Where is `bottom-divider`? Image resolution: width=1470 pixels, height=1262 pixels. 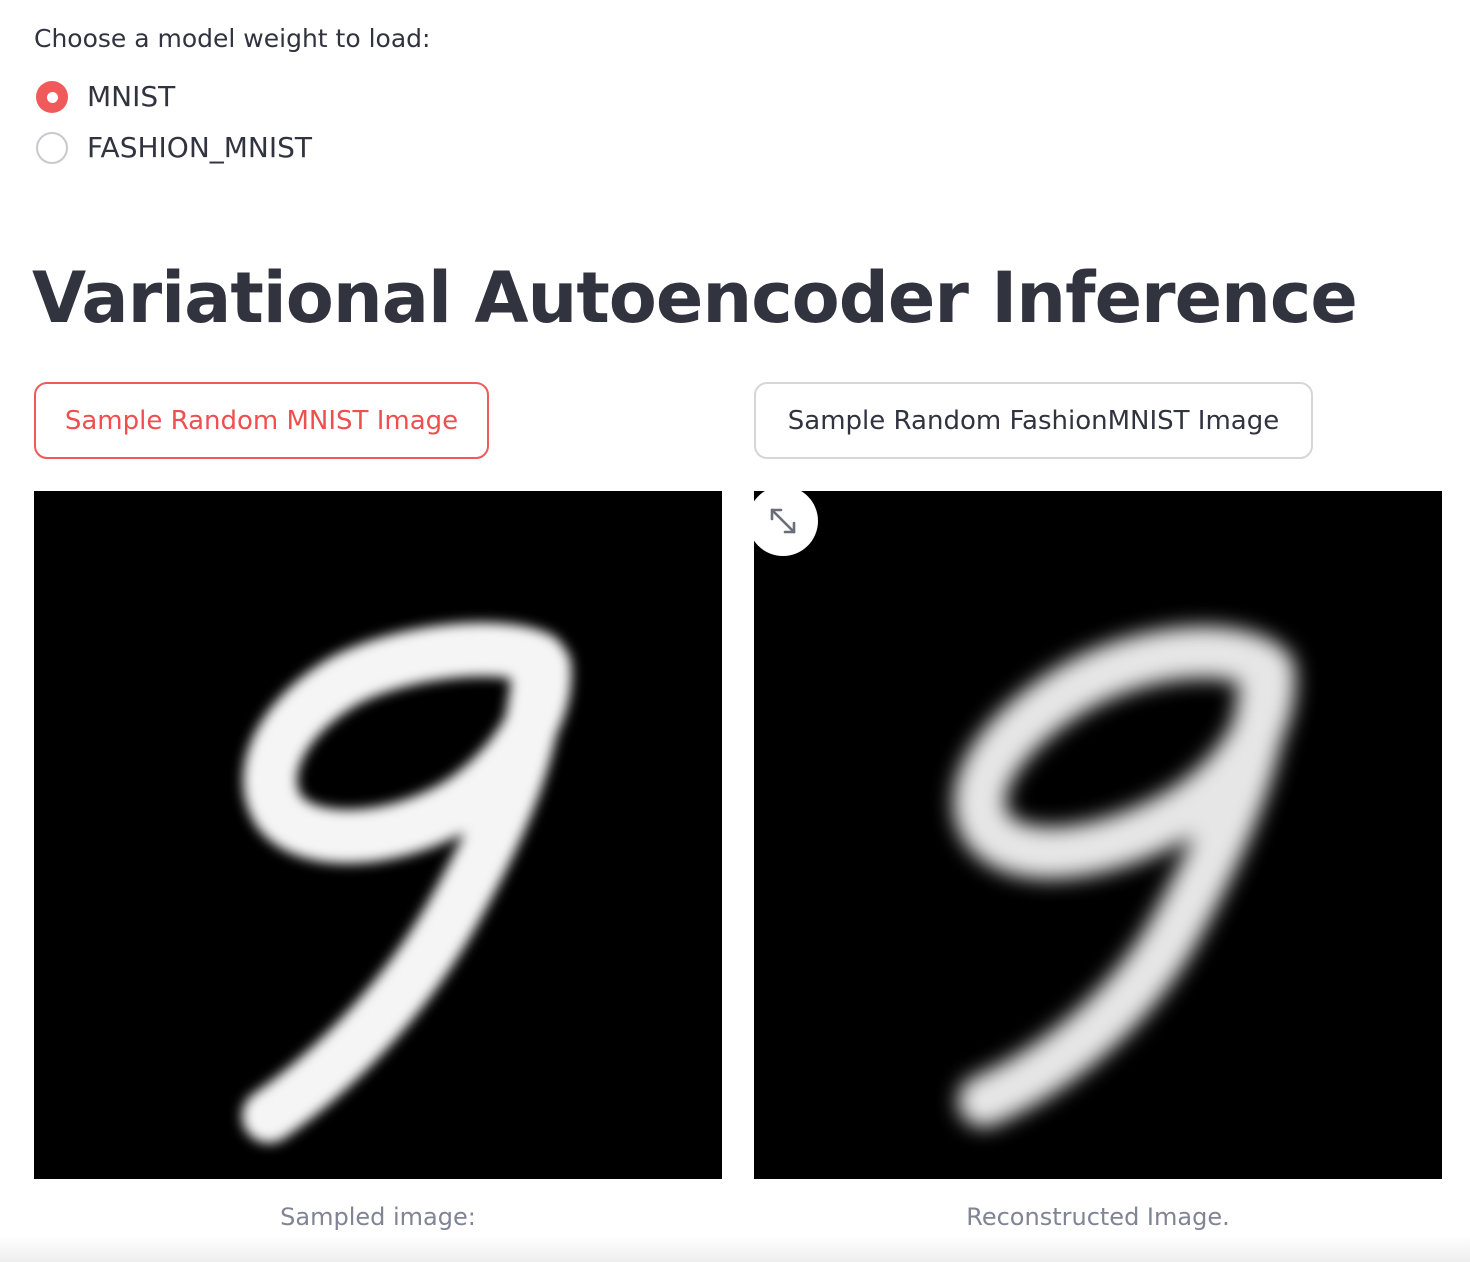
bottom-divider is located at coordinates (735, 1249).